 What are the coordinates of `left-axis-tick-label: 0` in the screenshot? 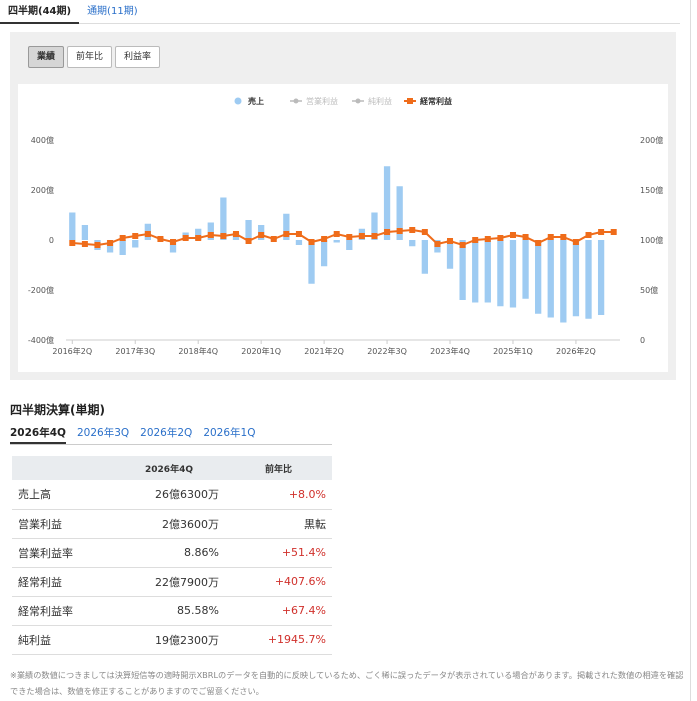 It's located at (51, 240).